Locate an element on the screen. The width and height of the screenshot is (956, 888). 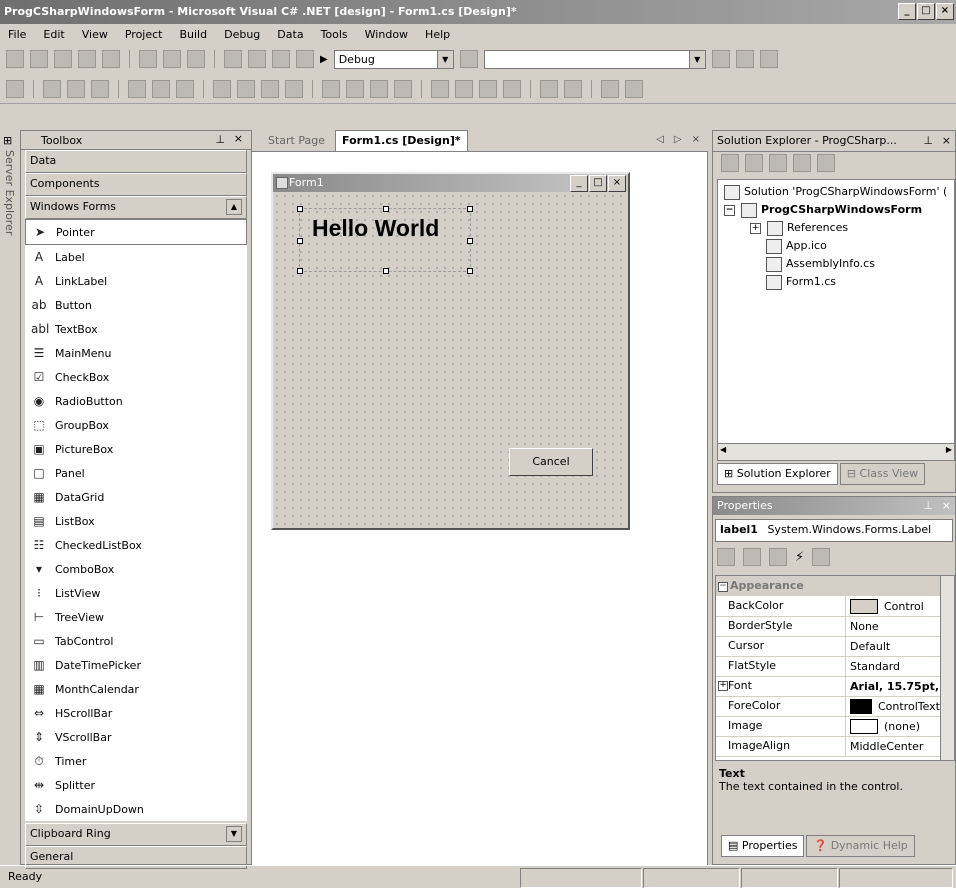
make-same-width-icon is located at coordinates (222, 88).